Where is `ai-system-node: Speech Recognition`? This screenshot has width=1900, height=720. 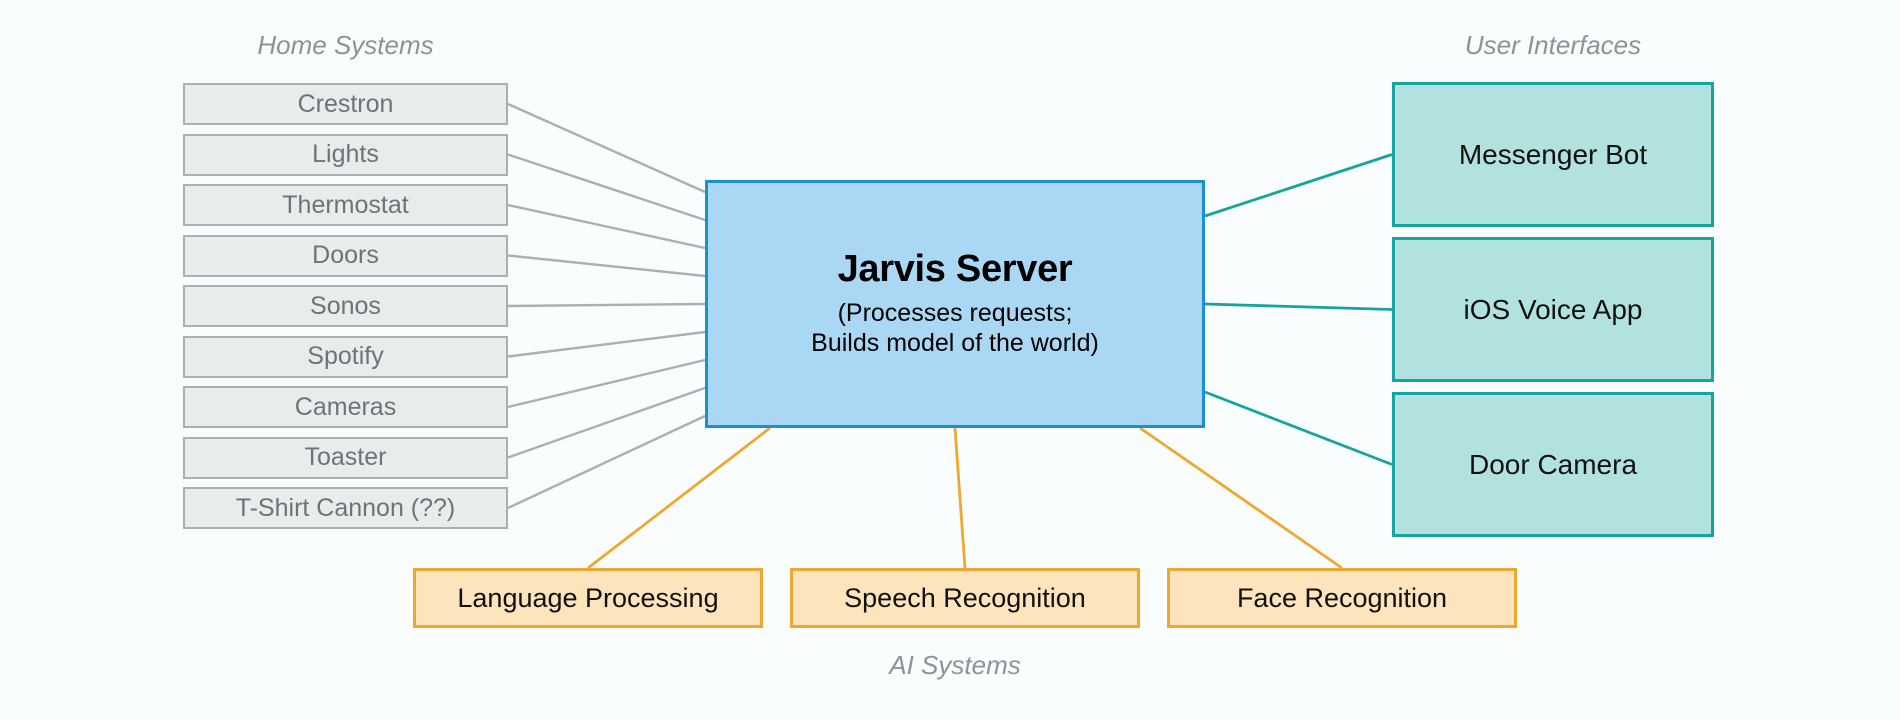 ai-system-node: Speech Recognition is located at coordinates (965, 598).